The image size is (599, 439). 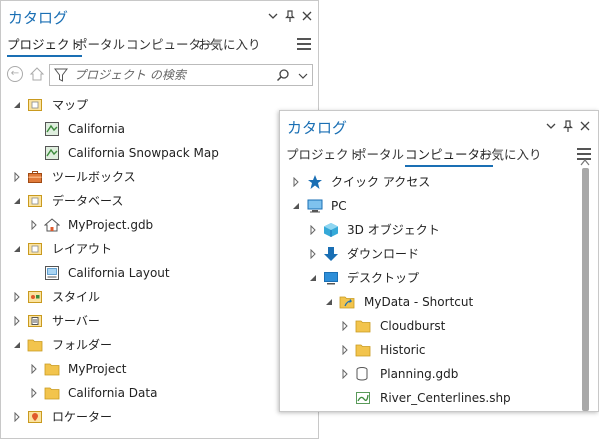 What do you see at coordinates (383, 278) in the screenshot?
I see `tree-item-label: デスクトップ` at bounding box center [383, 278].